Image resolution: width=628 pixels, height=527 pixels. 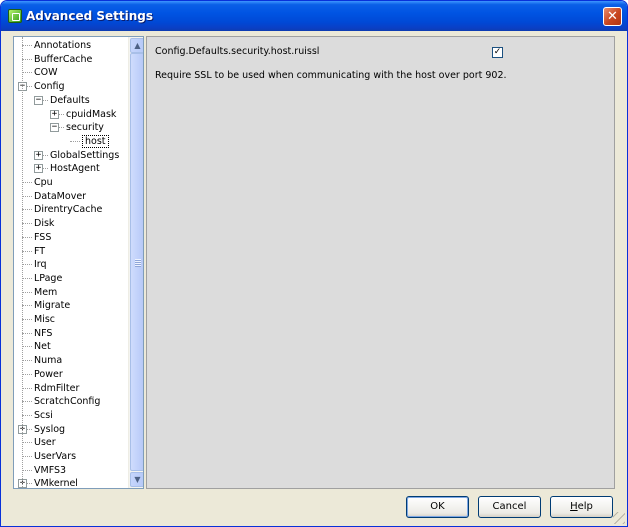 What do you see at coordinates (71, 374) in the screenshot?
I see `tree-item-power: Power` at bounding box center [71, 374].